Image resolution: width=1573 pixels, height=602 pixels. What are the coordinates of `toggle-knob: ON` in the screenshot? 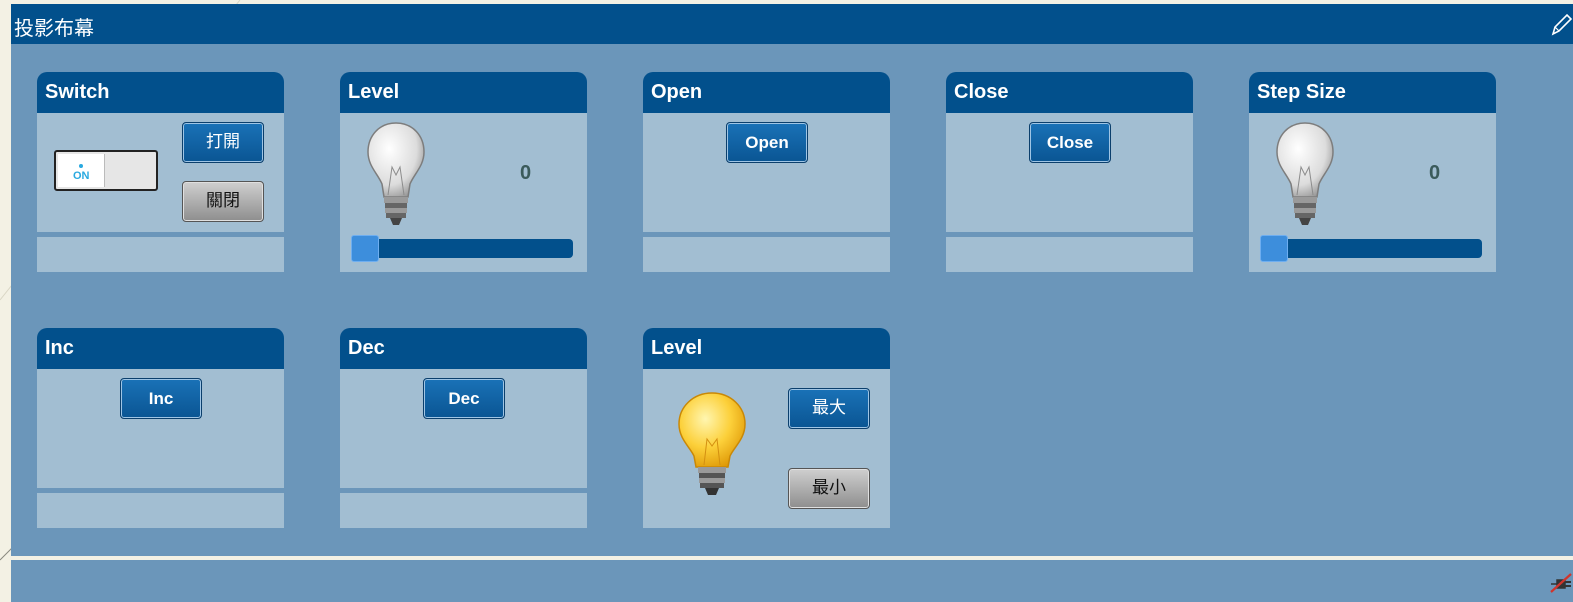 It's located at (81, 170).